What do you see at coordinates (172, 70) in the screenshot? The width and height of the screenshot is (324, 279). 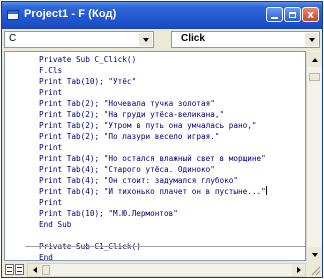 I see `code-line: F.Cls` at bounding box center [172, 70].